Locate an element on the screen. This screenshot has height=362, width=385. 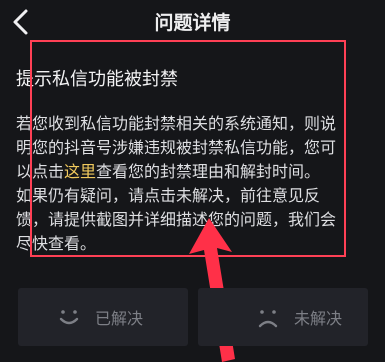
answer-line-text: 馈，请提供截图并详细描述您的问题，我们会 is located at coordinates (176, 219).